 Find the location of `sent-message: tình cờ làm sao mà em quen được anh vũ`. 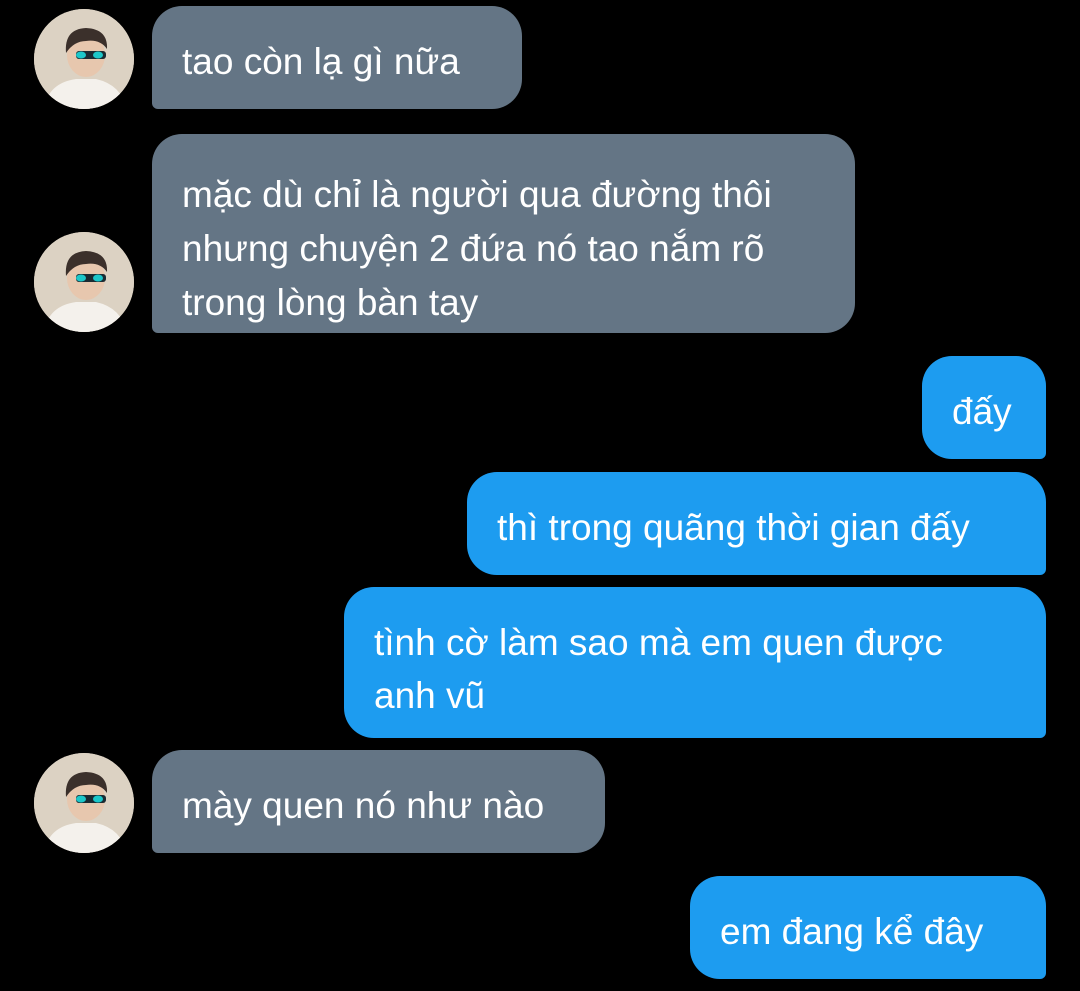

sent-message: tình cờ làm sao mà em quen được anh vũ is located at coordinates (695, 662).